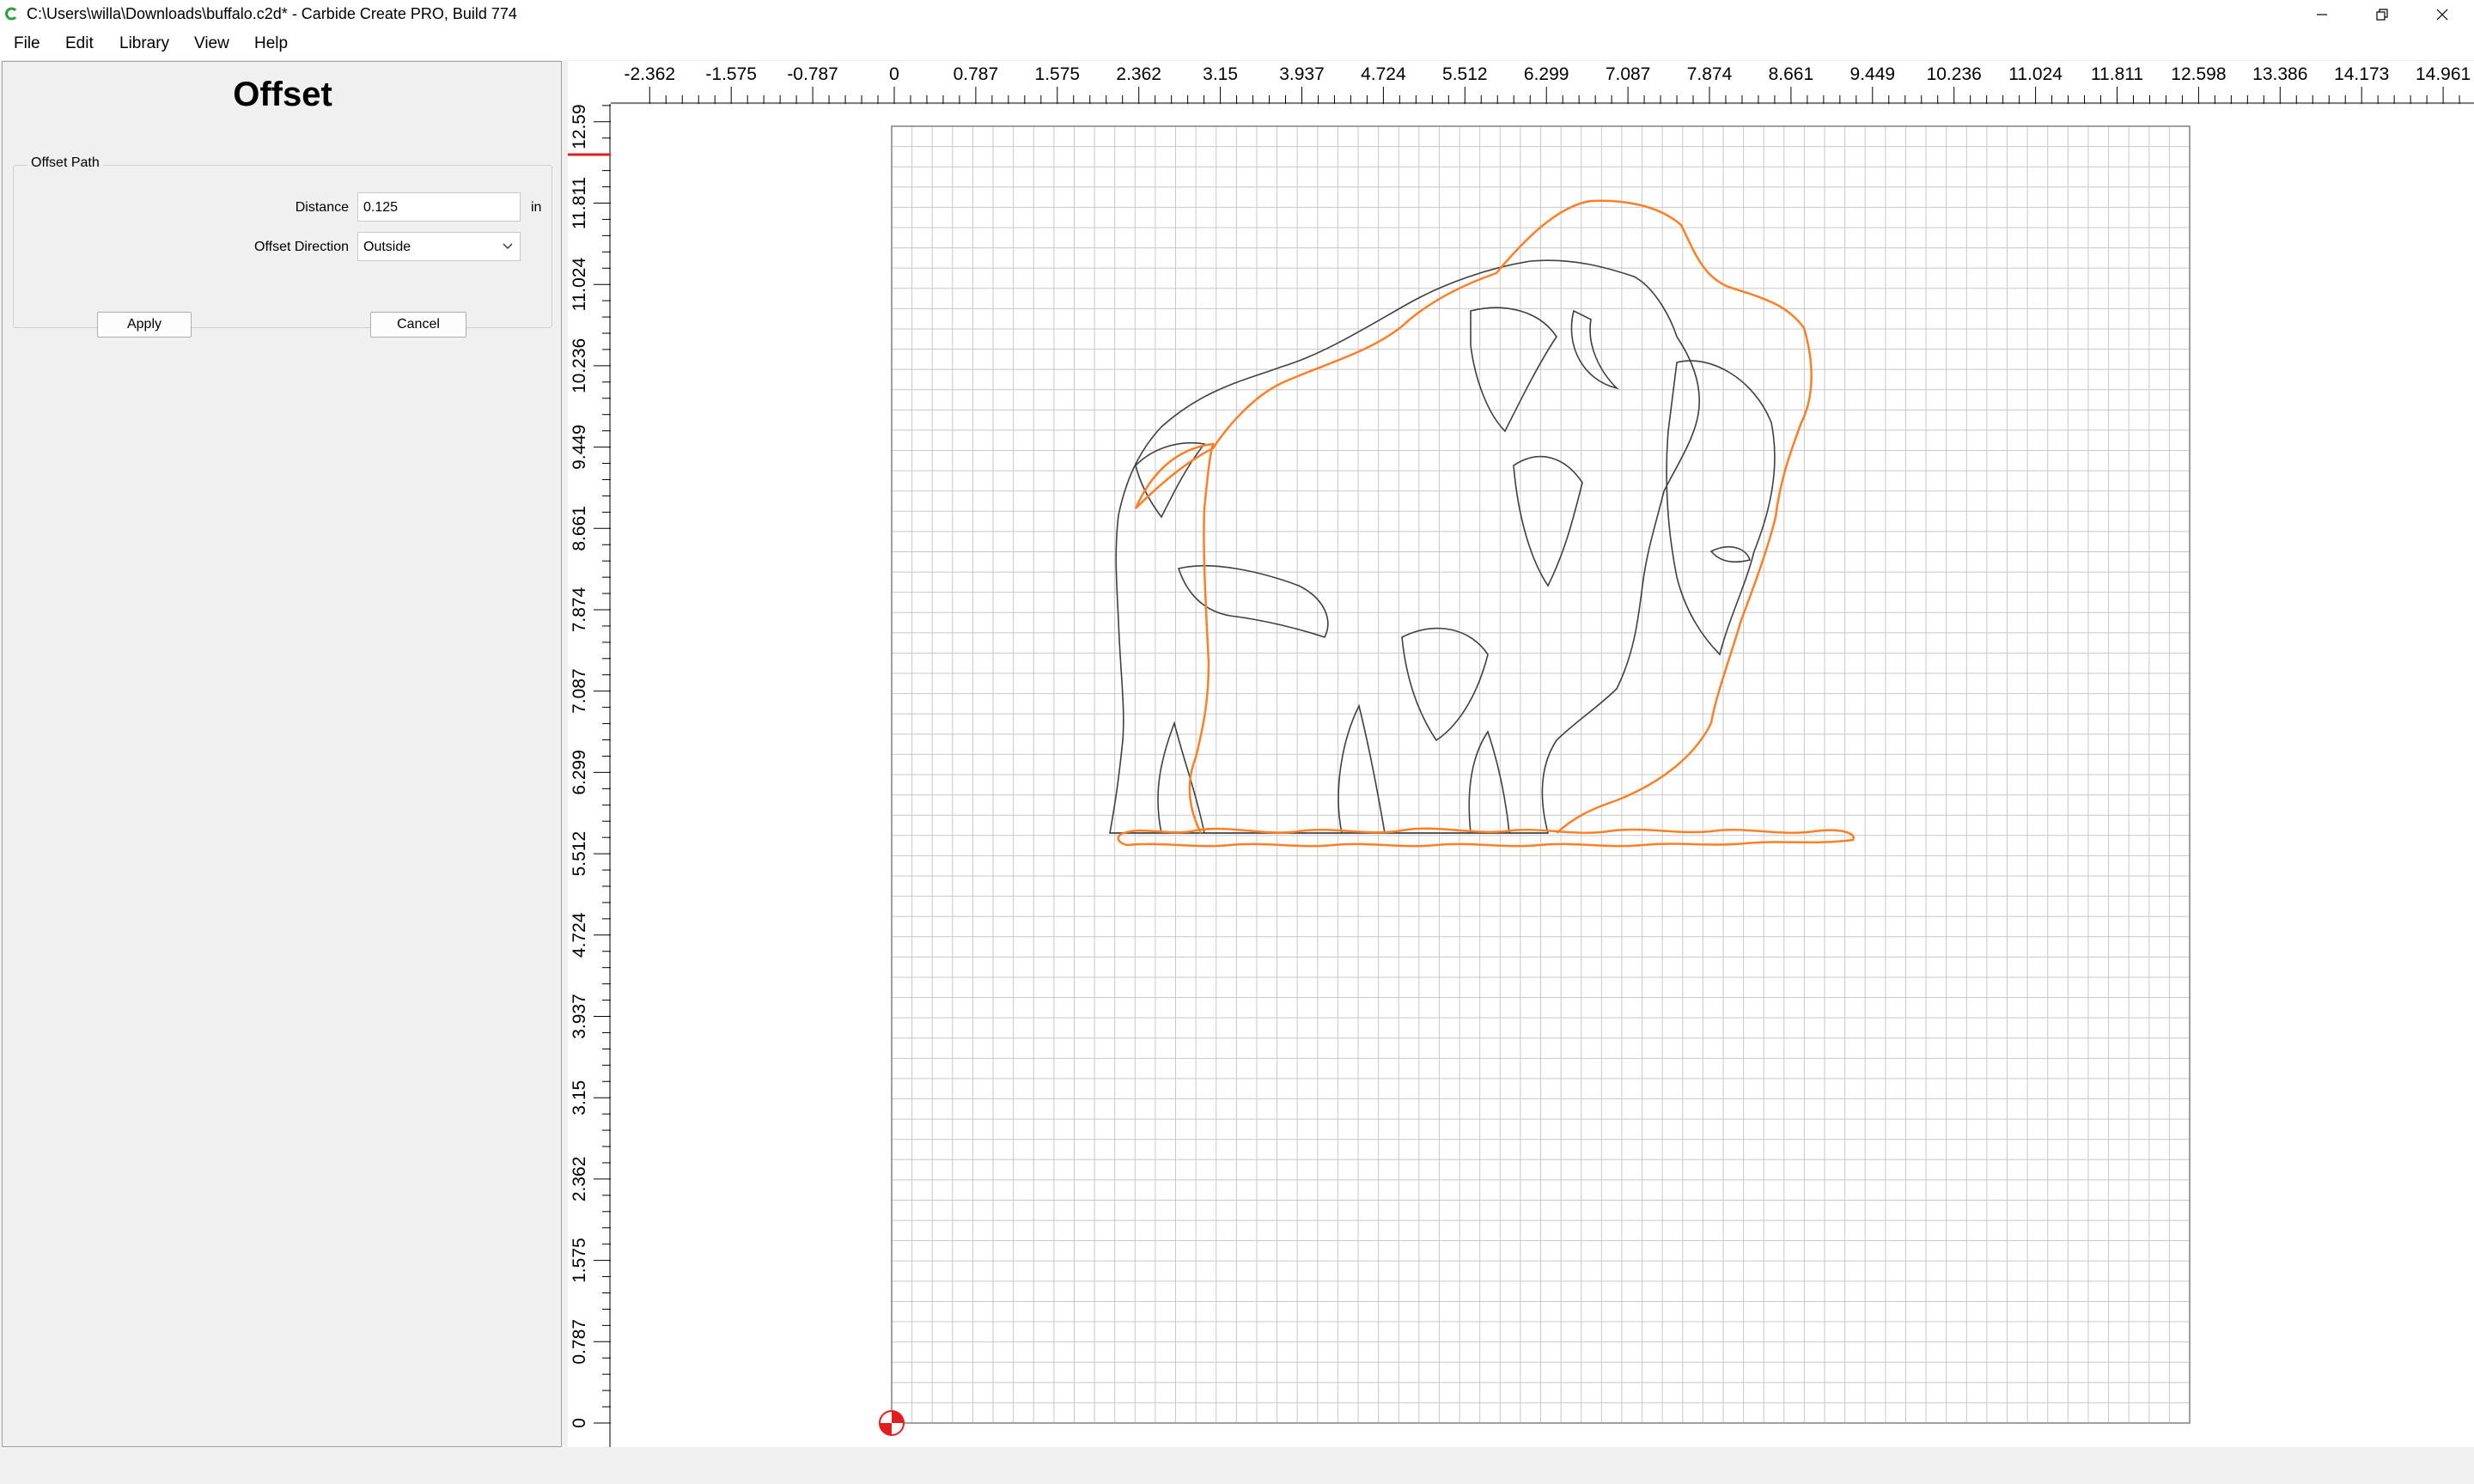 Image resolution: width=2474 pixels, height=1484 pixels. Describe the element at coordinates (579, 126) in the screenshot. I see `ruler-y-tick-label: 12.598` at that location.